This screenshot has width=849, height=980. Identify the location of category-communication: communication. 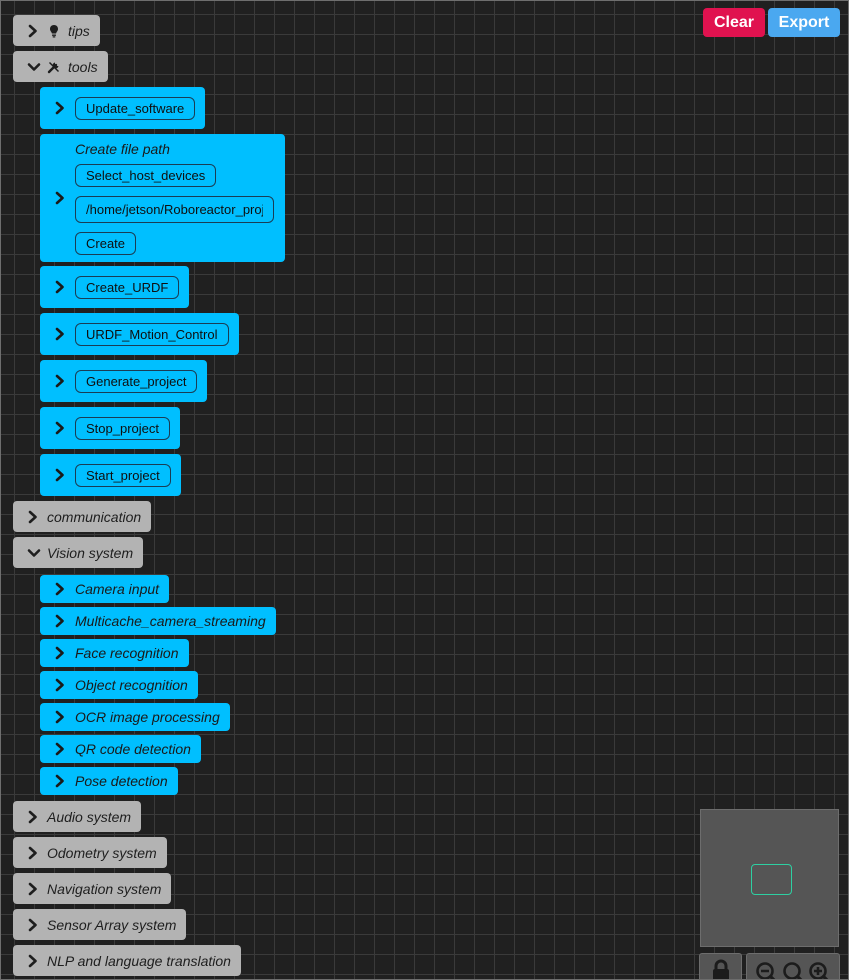
(82, 516).